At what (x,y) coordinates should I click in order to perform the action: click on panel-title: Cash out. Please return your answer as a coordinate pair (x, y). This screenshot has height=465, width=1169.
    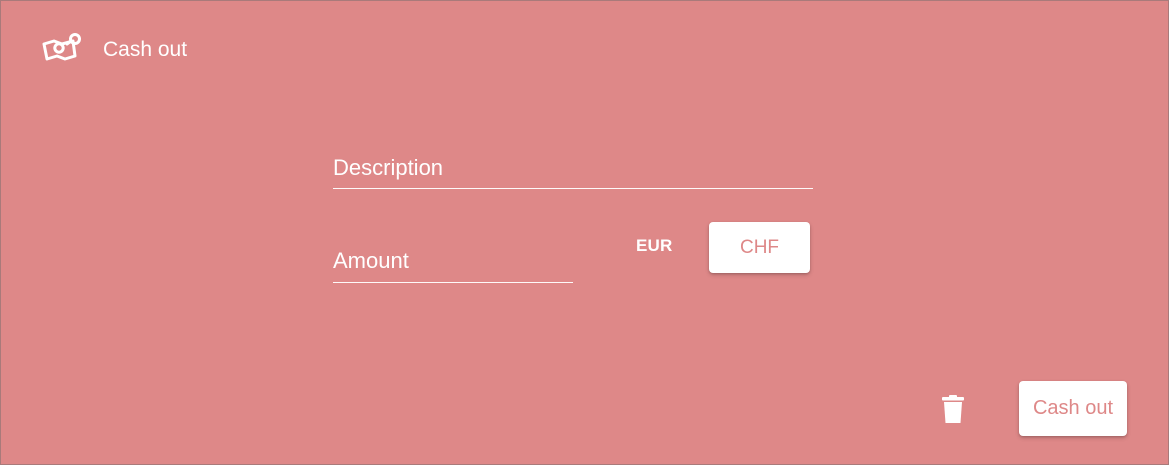
    Looking at the image, I should click on (145, 49).